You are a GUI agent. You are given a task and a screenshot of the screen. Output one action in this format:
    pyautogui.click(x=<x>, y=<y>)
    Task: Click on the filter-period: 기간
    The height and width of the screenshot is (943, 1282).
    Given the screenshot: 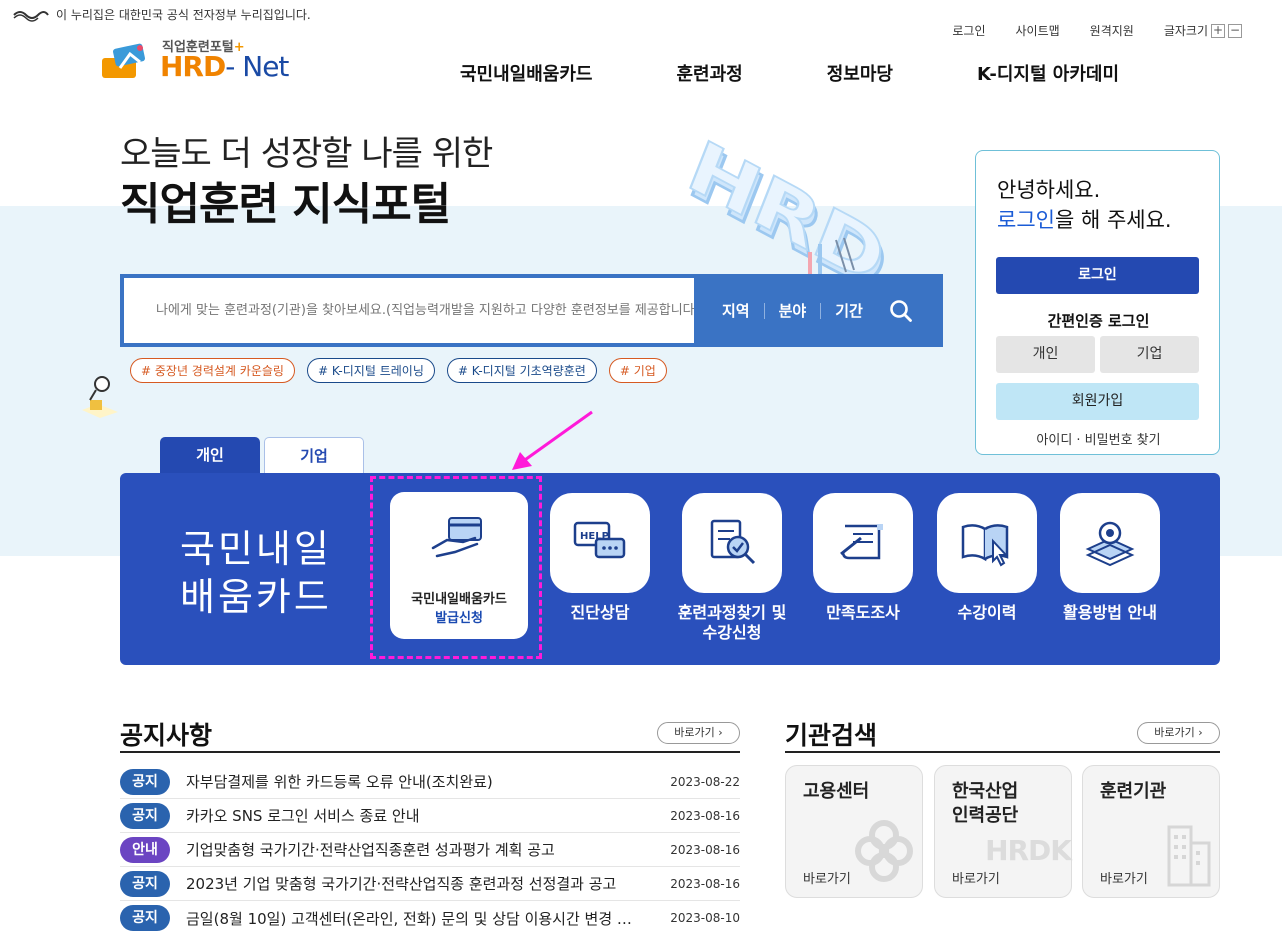 What is the action you would take?
    pyautogui.click(x=849, y=311)
    